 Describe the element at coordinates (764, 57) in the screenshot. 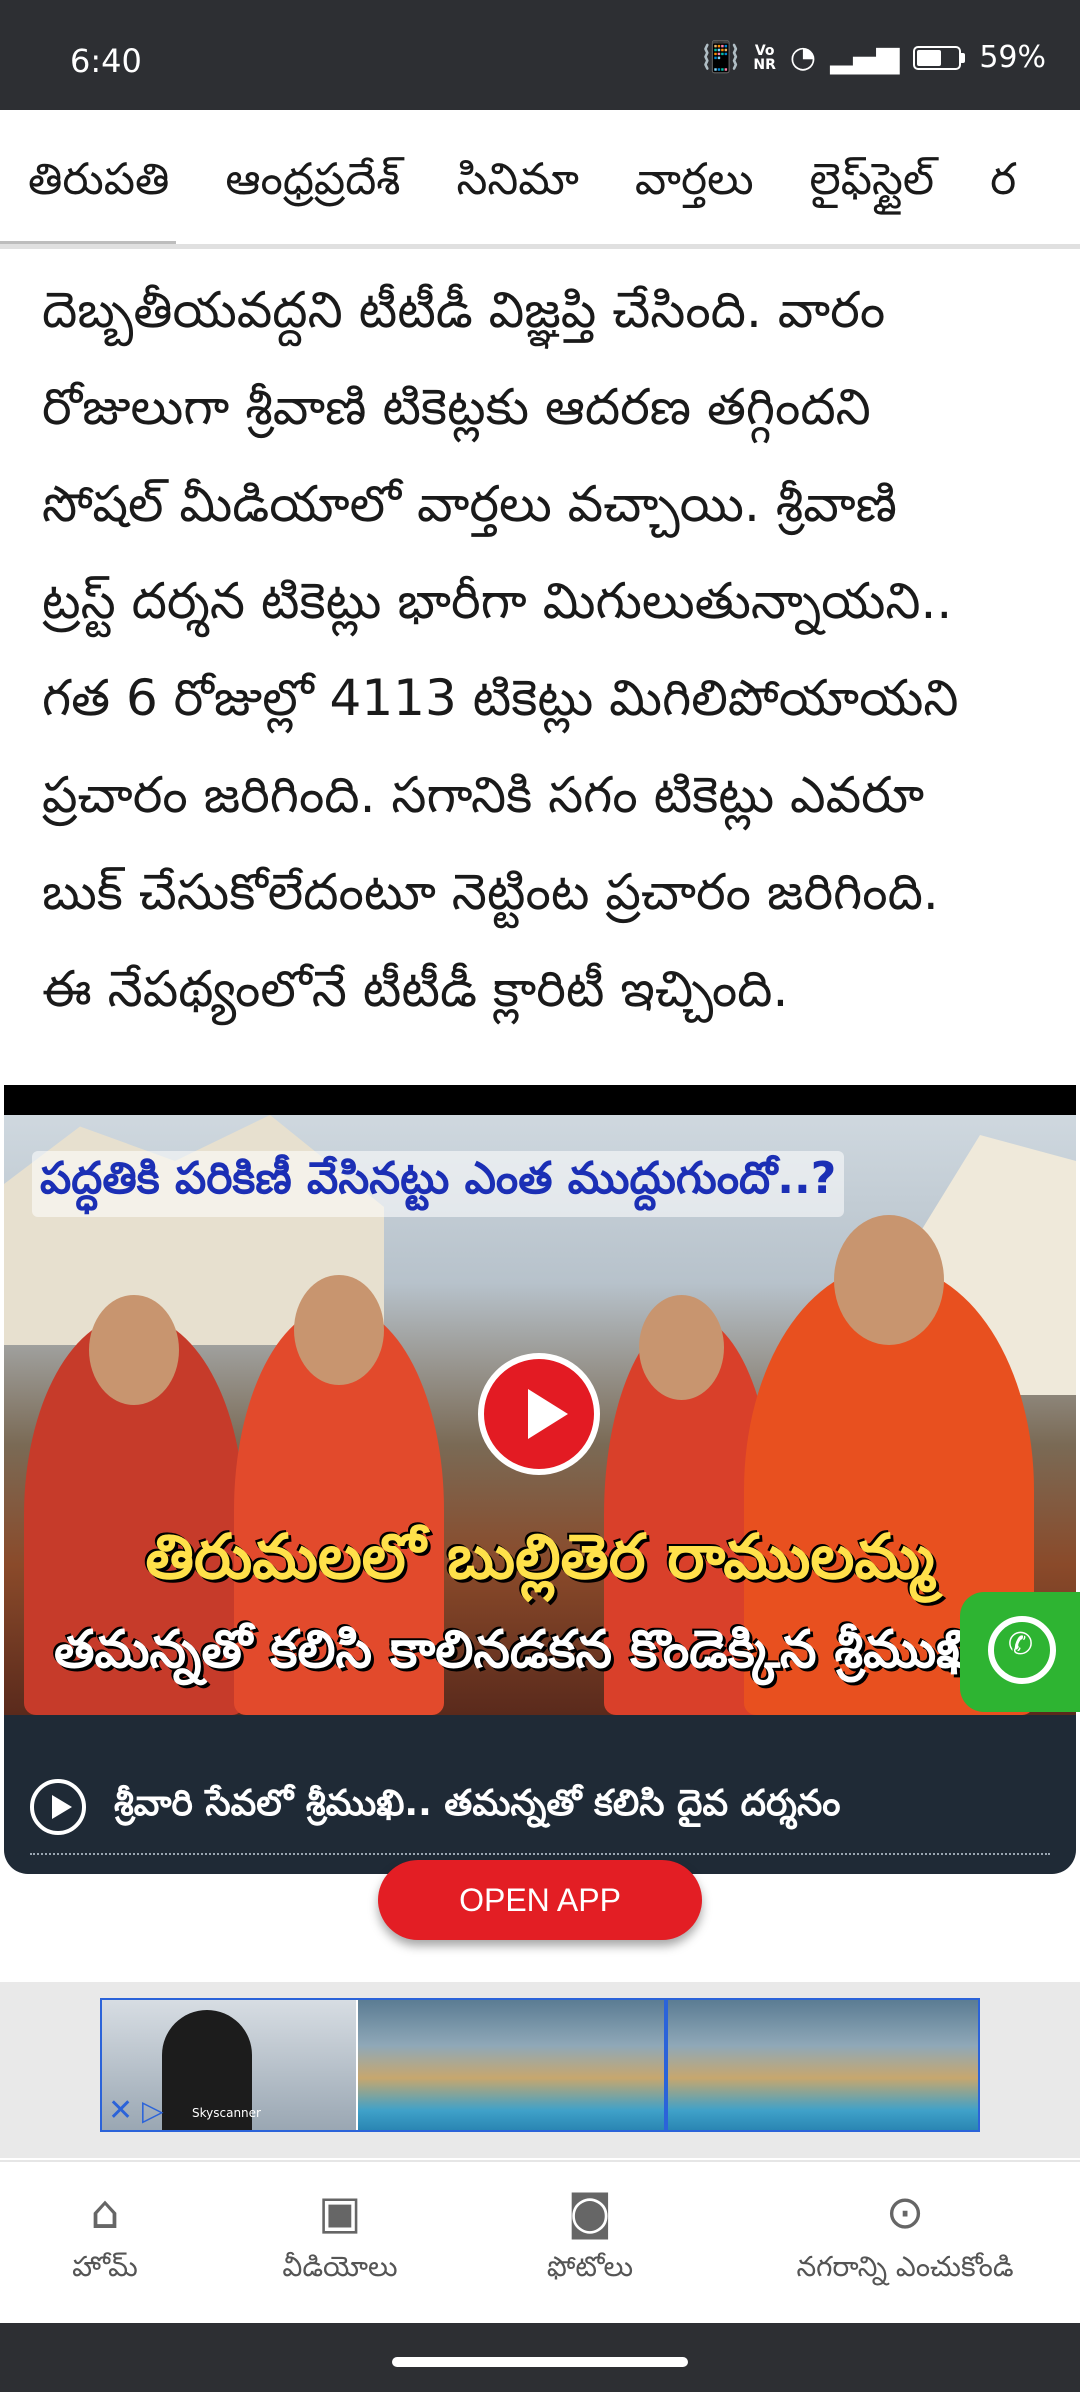

I see `network-type-label: Vo NR` at that location.